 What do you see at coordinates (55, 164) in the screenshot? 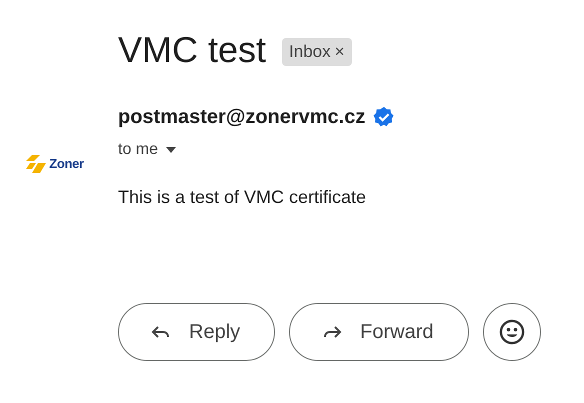
I see `sender-logo: Zoner` at bounding box center [55, 164].